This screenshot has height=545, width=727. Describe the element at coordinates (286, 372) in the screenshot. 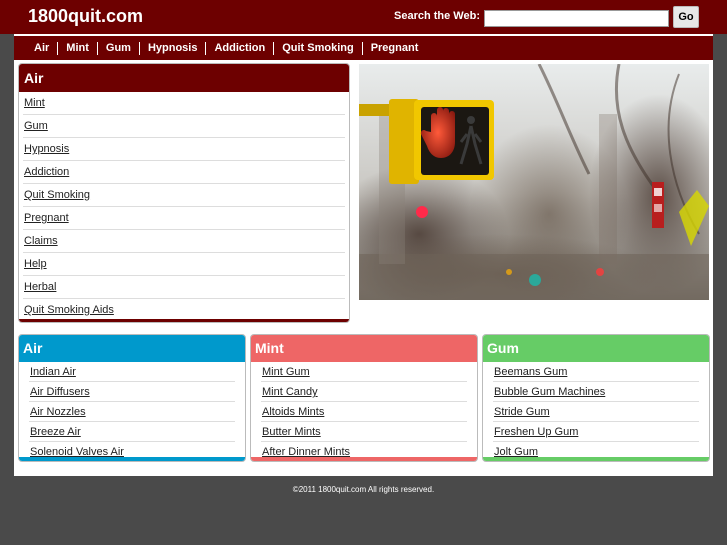

I see `link-mint-gum: Mint Gum` at that location.